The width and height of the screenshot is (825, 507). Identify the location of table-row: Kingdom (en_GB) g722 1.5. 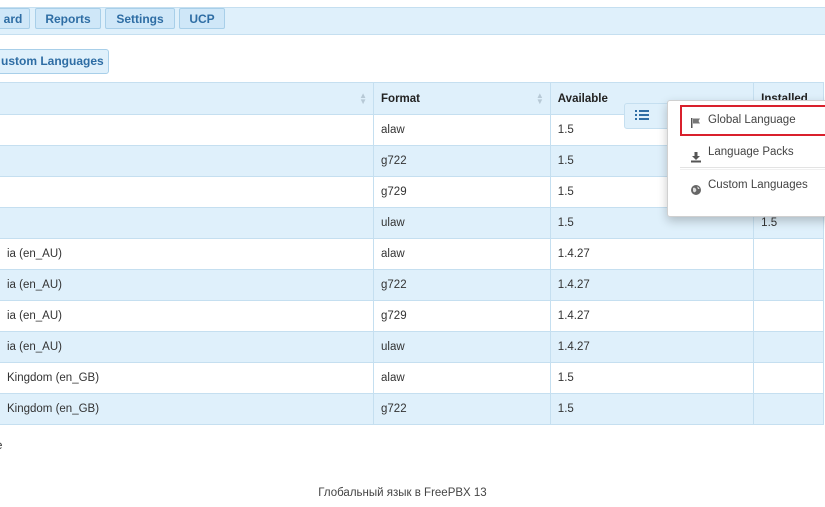
(412, 409).